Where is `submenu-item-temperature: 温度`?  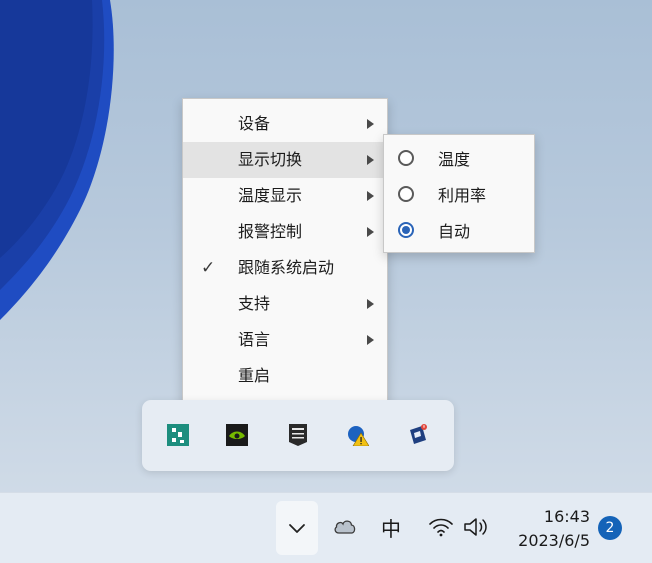
submenu-item-temperature: 温度 is located at coordinates (459, 160).